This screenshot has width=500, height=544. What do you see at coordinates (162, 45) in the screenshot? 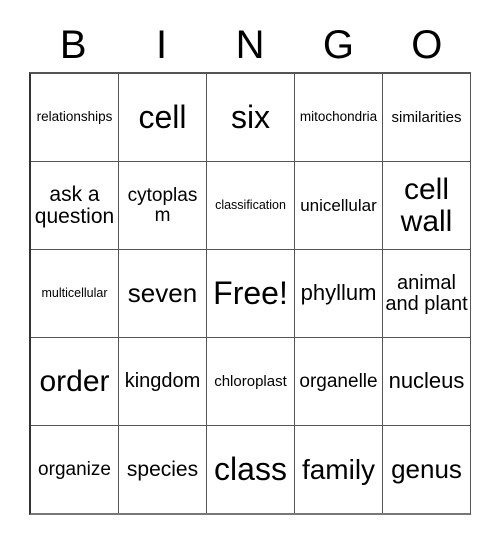
I see `header-letter-i: I` at bounding box center [162, 45].